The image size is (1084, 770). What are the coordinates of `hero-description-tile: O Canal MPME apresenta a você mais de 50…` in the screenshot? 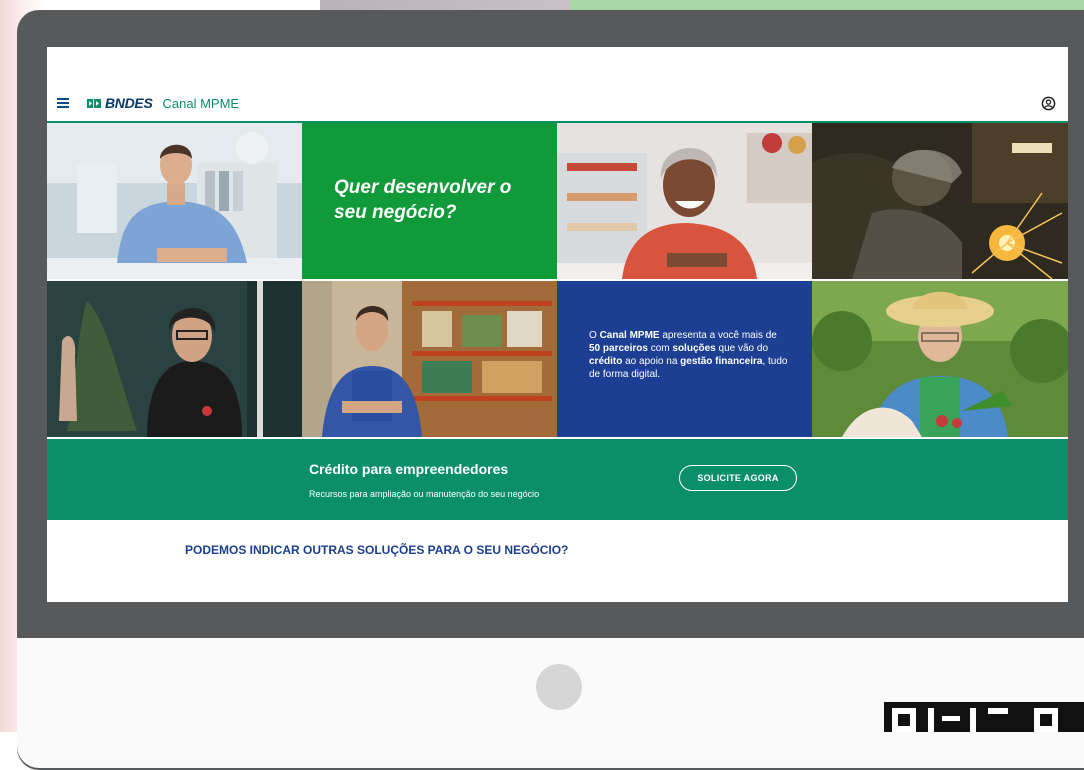 It's located at (684, 359).